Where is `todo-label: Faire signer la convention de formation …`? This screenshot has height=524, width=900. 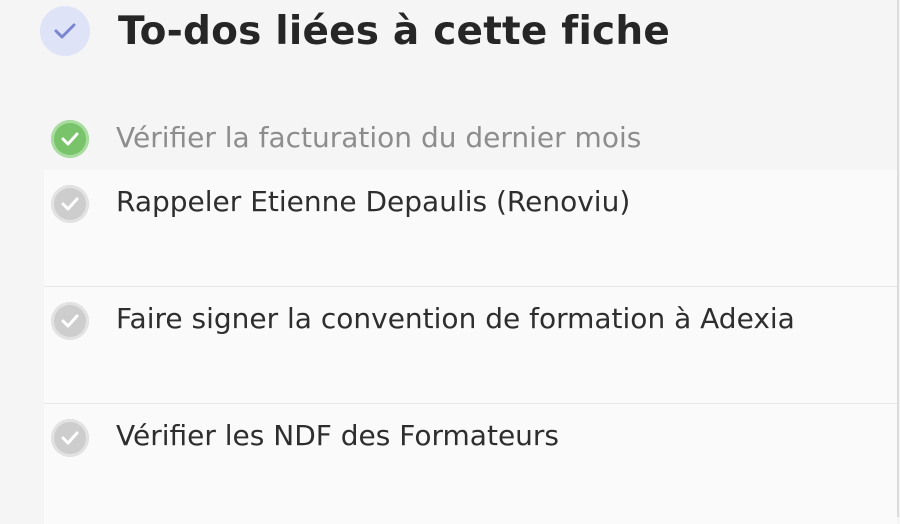 todo-label: Faire signer la convention de formation … is located at coordinates (455, 318).